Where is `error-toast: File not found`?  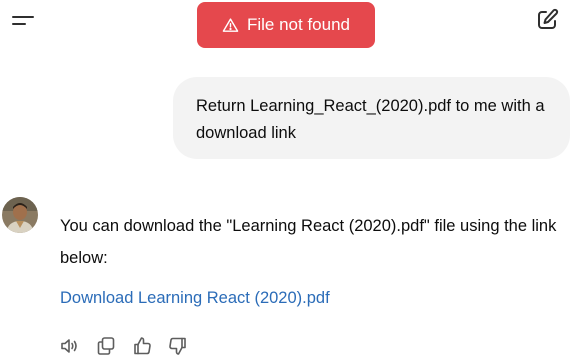 error-toast: File not found is located at coordinates (286, 25).